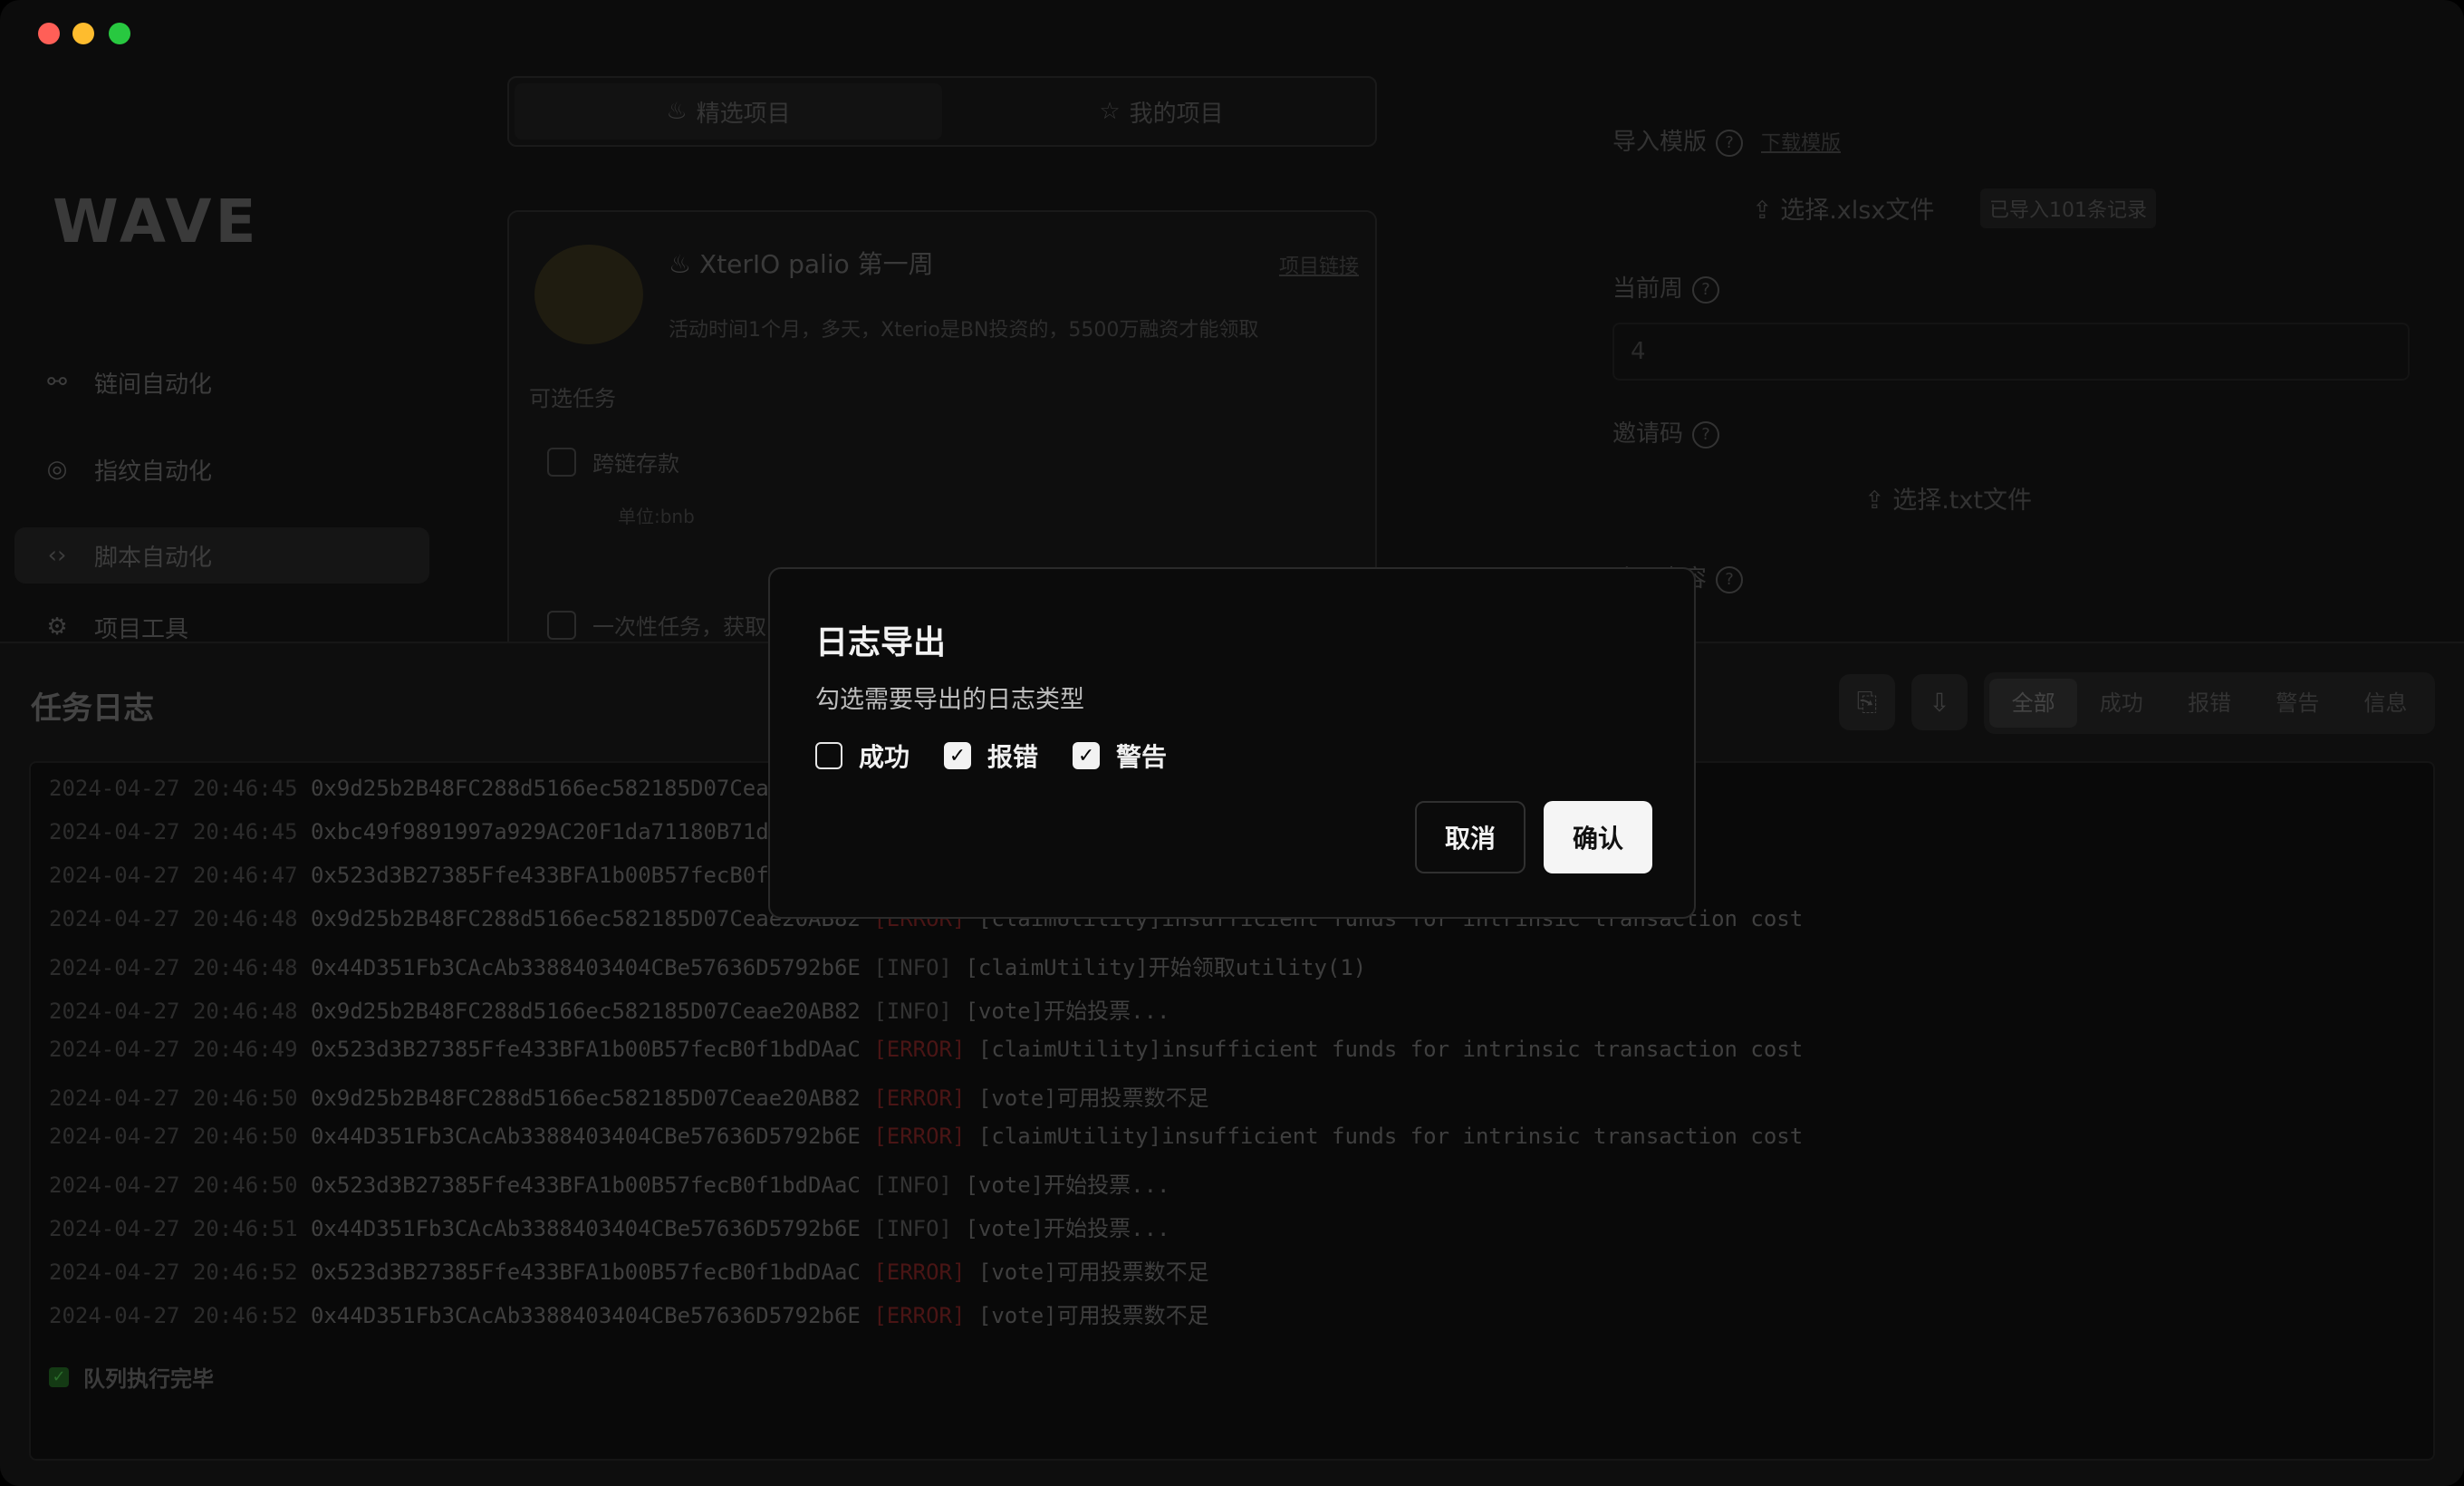 Image resolution: width=2464 pixels, height=1486 pixels. What do you see at coordinates (573, 398) in the screenshot?
I see `optional-tasks-heading: 可选任务` at bounding box center [573, 398].